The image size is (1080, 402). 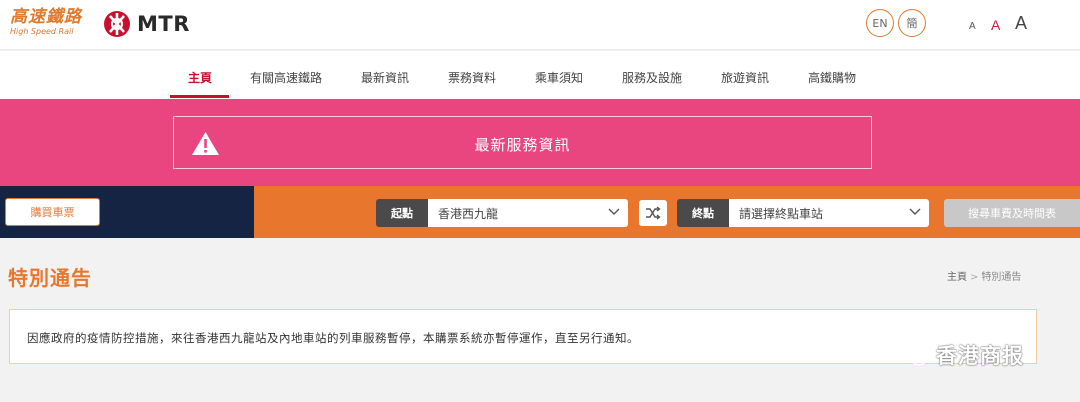 I want to click on mtr-logo-icon, so click(x=117, y=24).